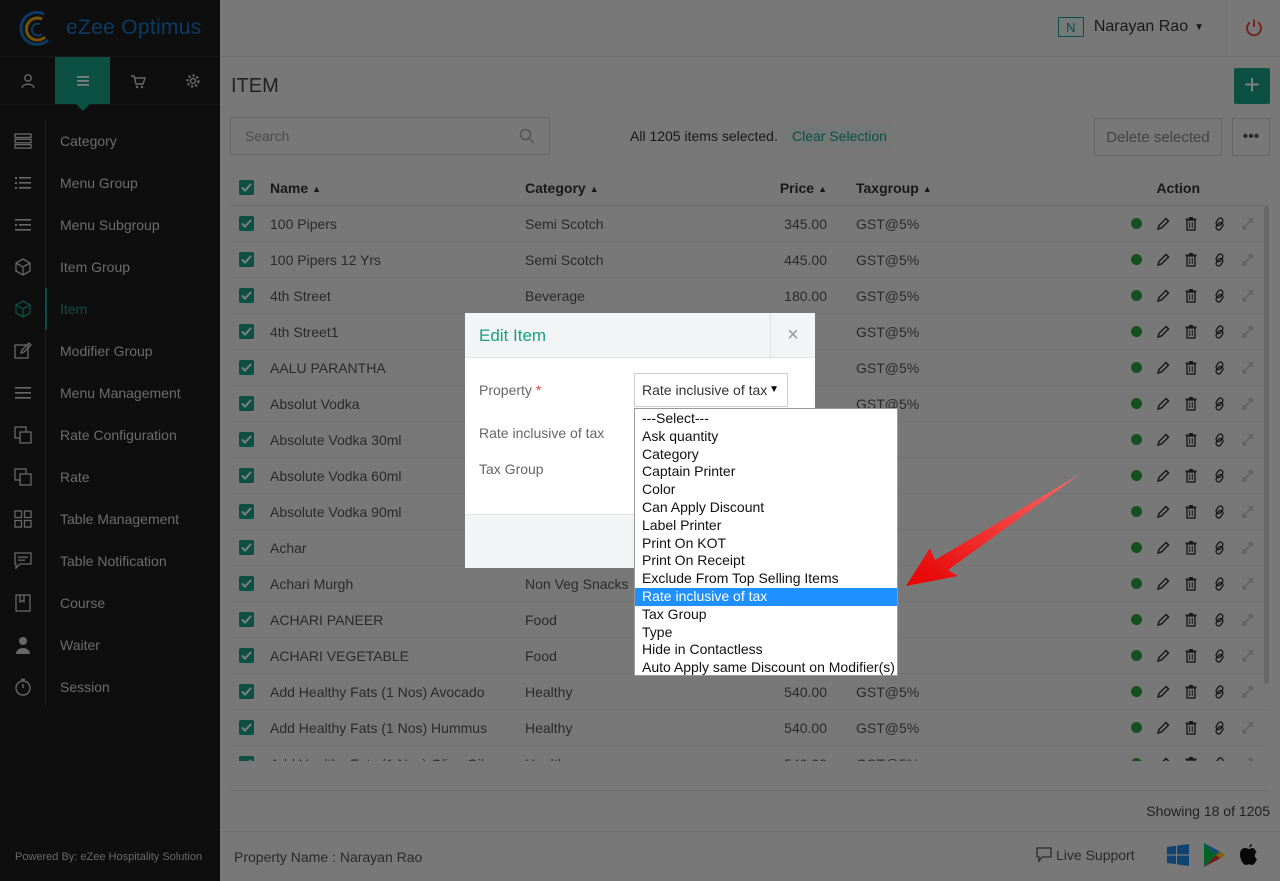 The image size is (1280, 881). What do you see at coordinates (766, 472) in the screenshot?
I see `dropdown-option: Captain Printer` at bounding box center [766, 472].